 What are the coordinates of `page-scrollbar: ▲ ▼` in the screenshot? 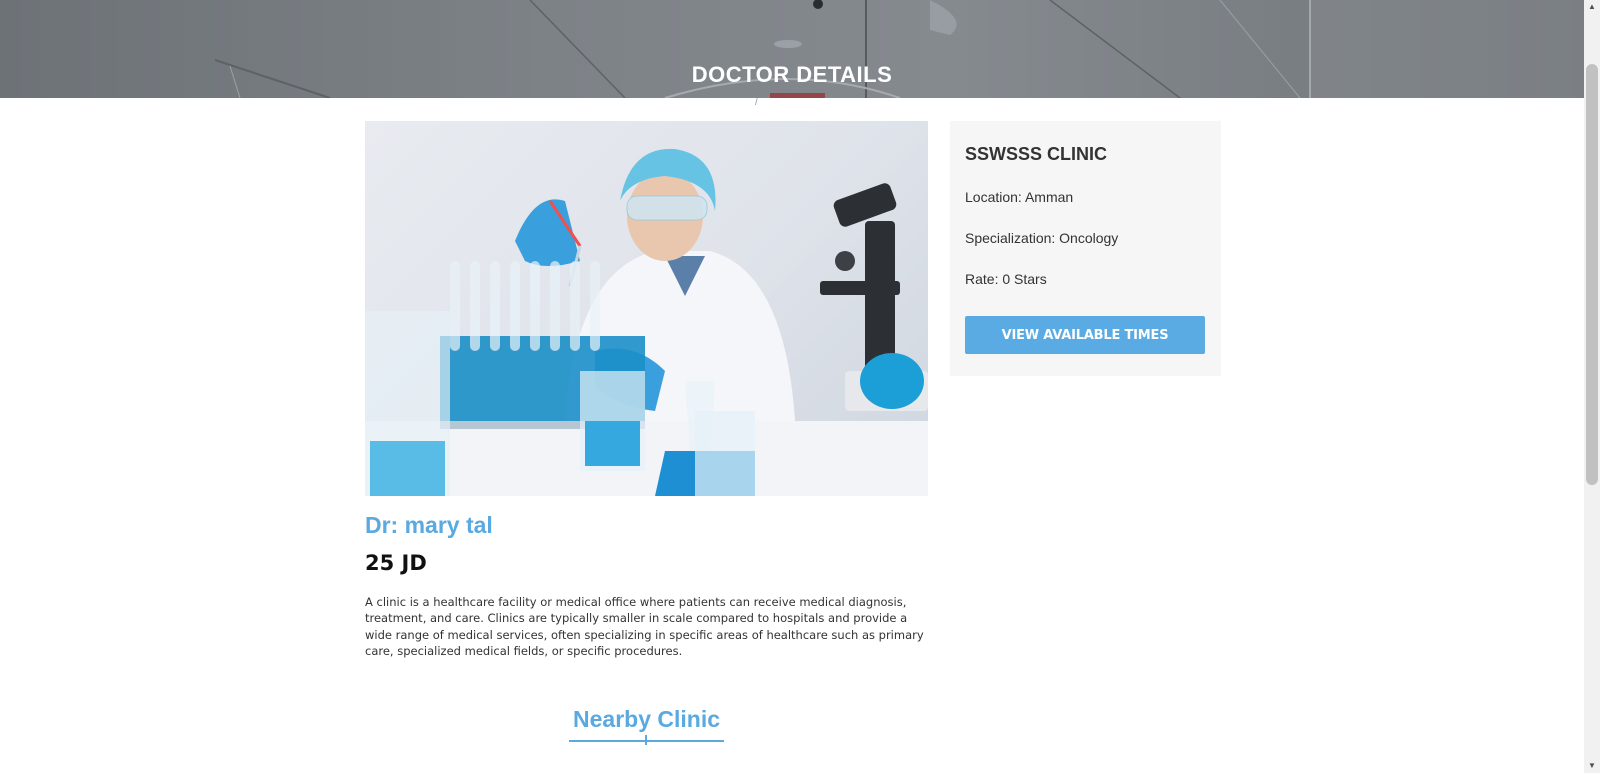 It's located at (1592, 386).